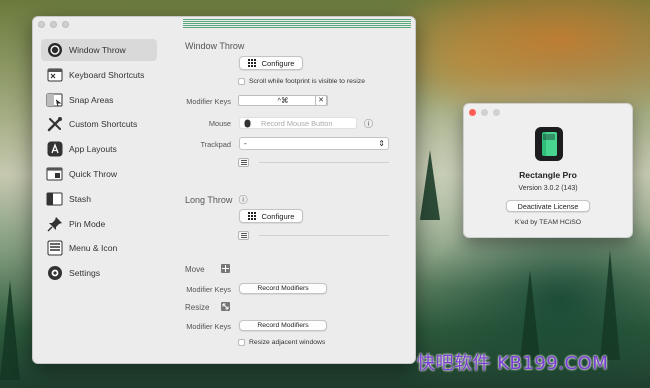  Describe the element at coordinates (85, 273) in the screenshot. I see `sidebar-item-label: Settings` at that location.